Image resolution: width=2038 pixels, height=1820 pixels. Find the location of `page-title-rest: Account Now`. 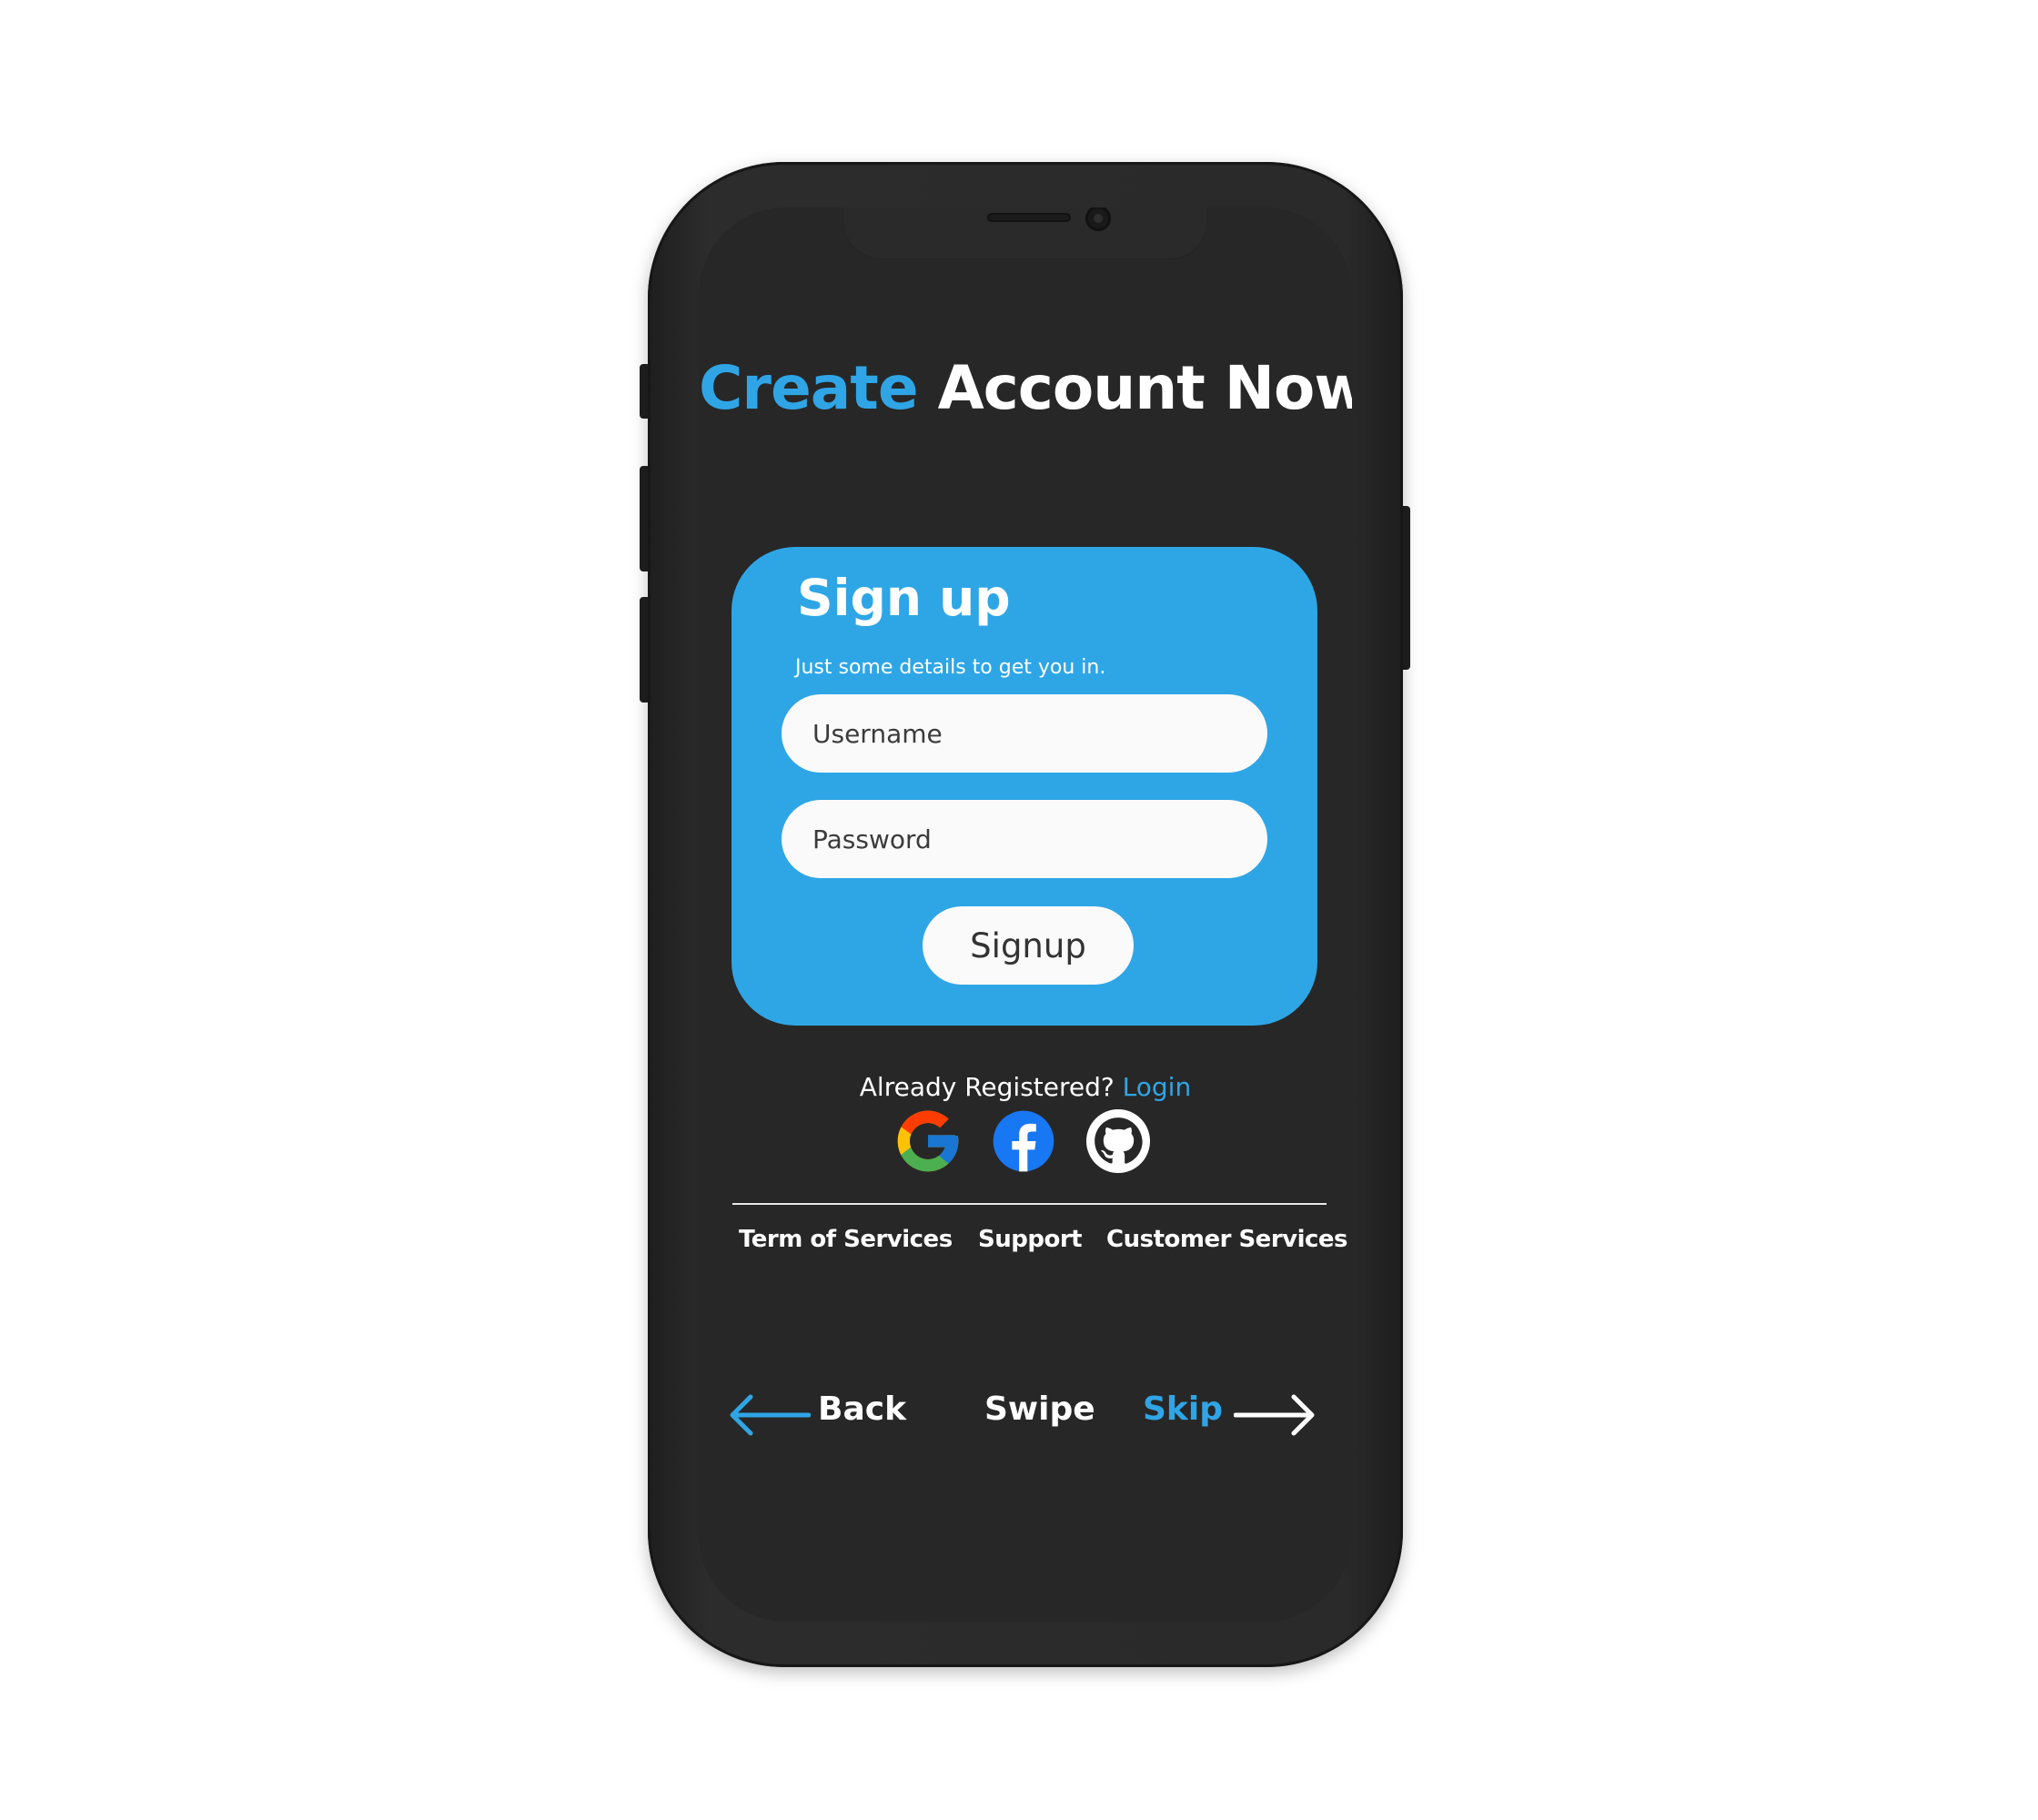

page-title-rest: Account Now is located at coordinates (1144, 388).